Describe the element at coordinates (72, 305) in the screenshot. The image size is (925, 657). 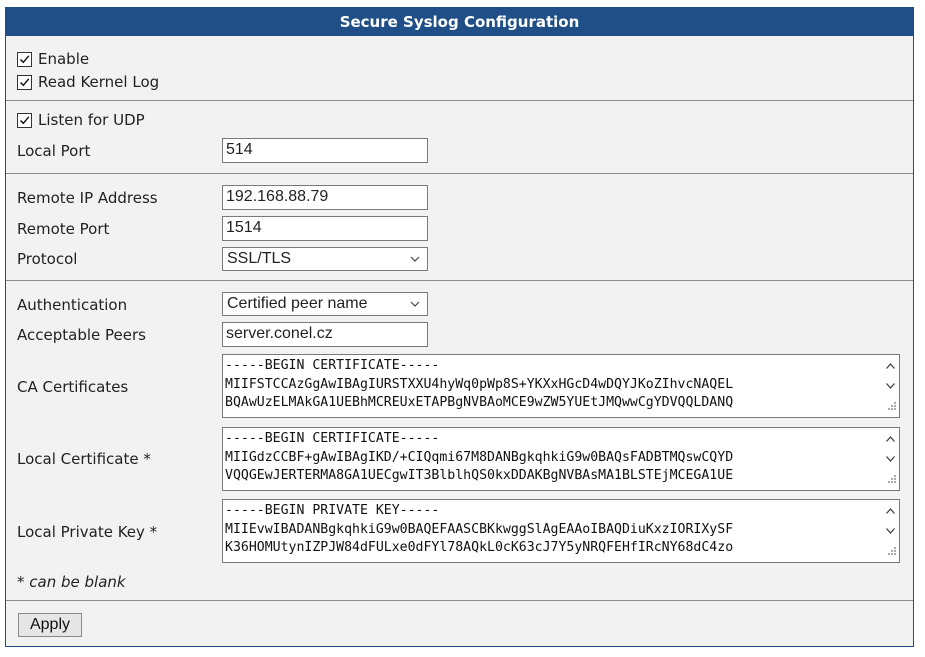
I see `authentication-label: Authentication` at that location.